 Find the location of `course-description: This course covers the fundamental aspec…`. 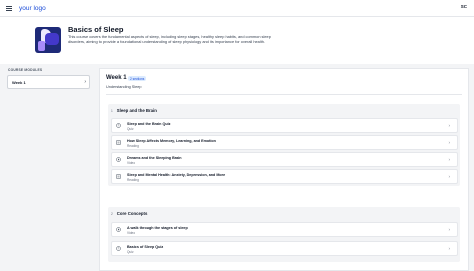

course-description: This course covers the fundamental aspec… is located at coordinates (169, 39).